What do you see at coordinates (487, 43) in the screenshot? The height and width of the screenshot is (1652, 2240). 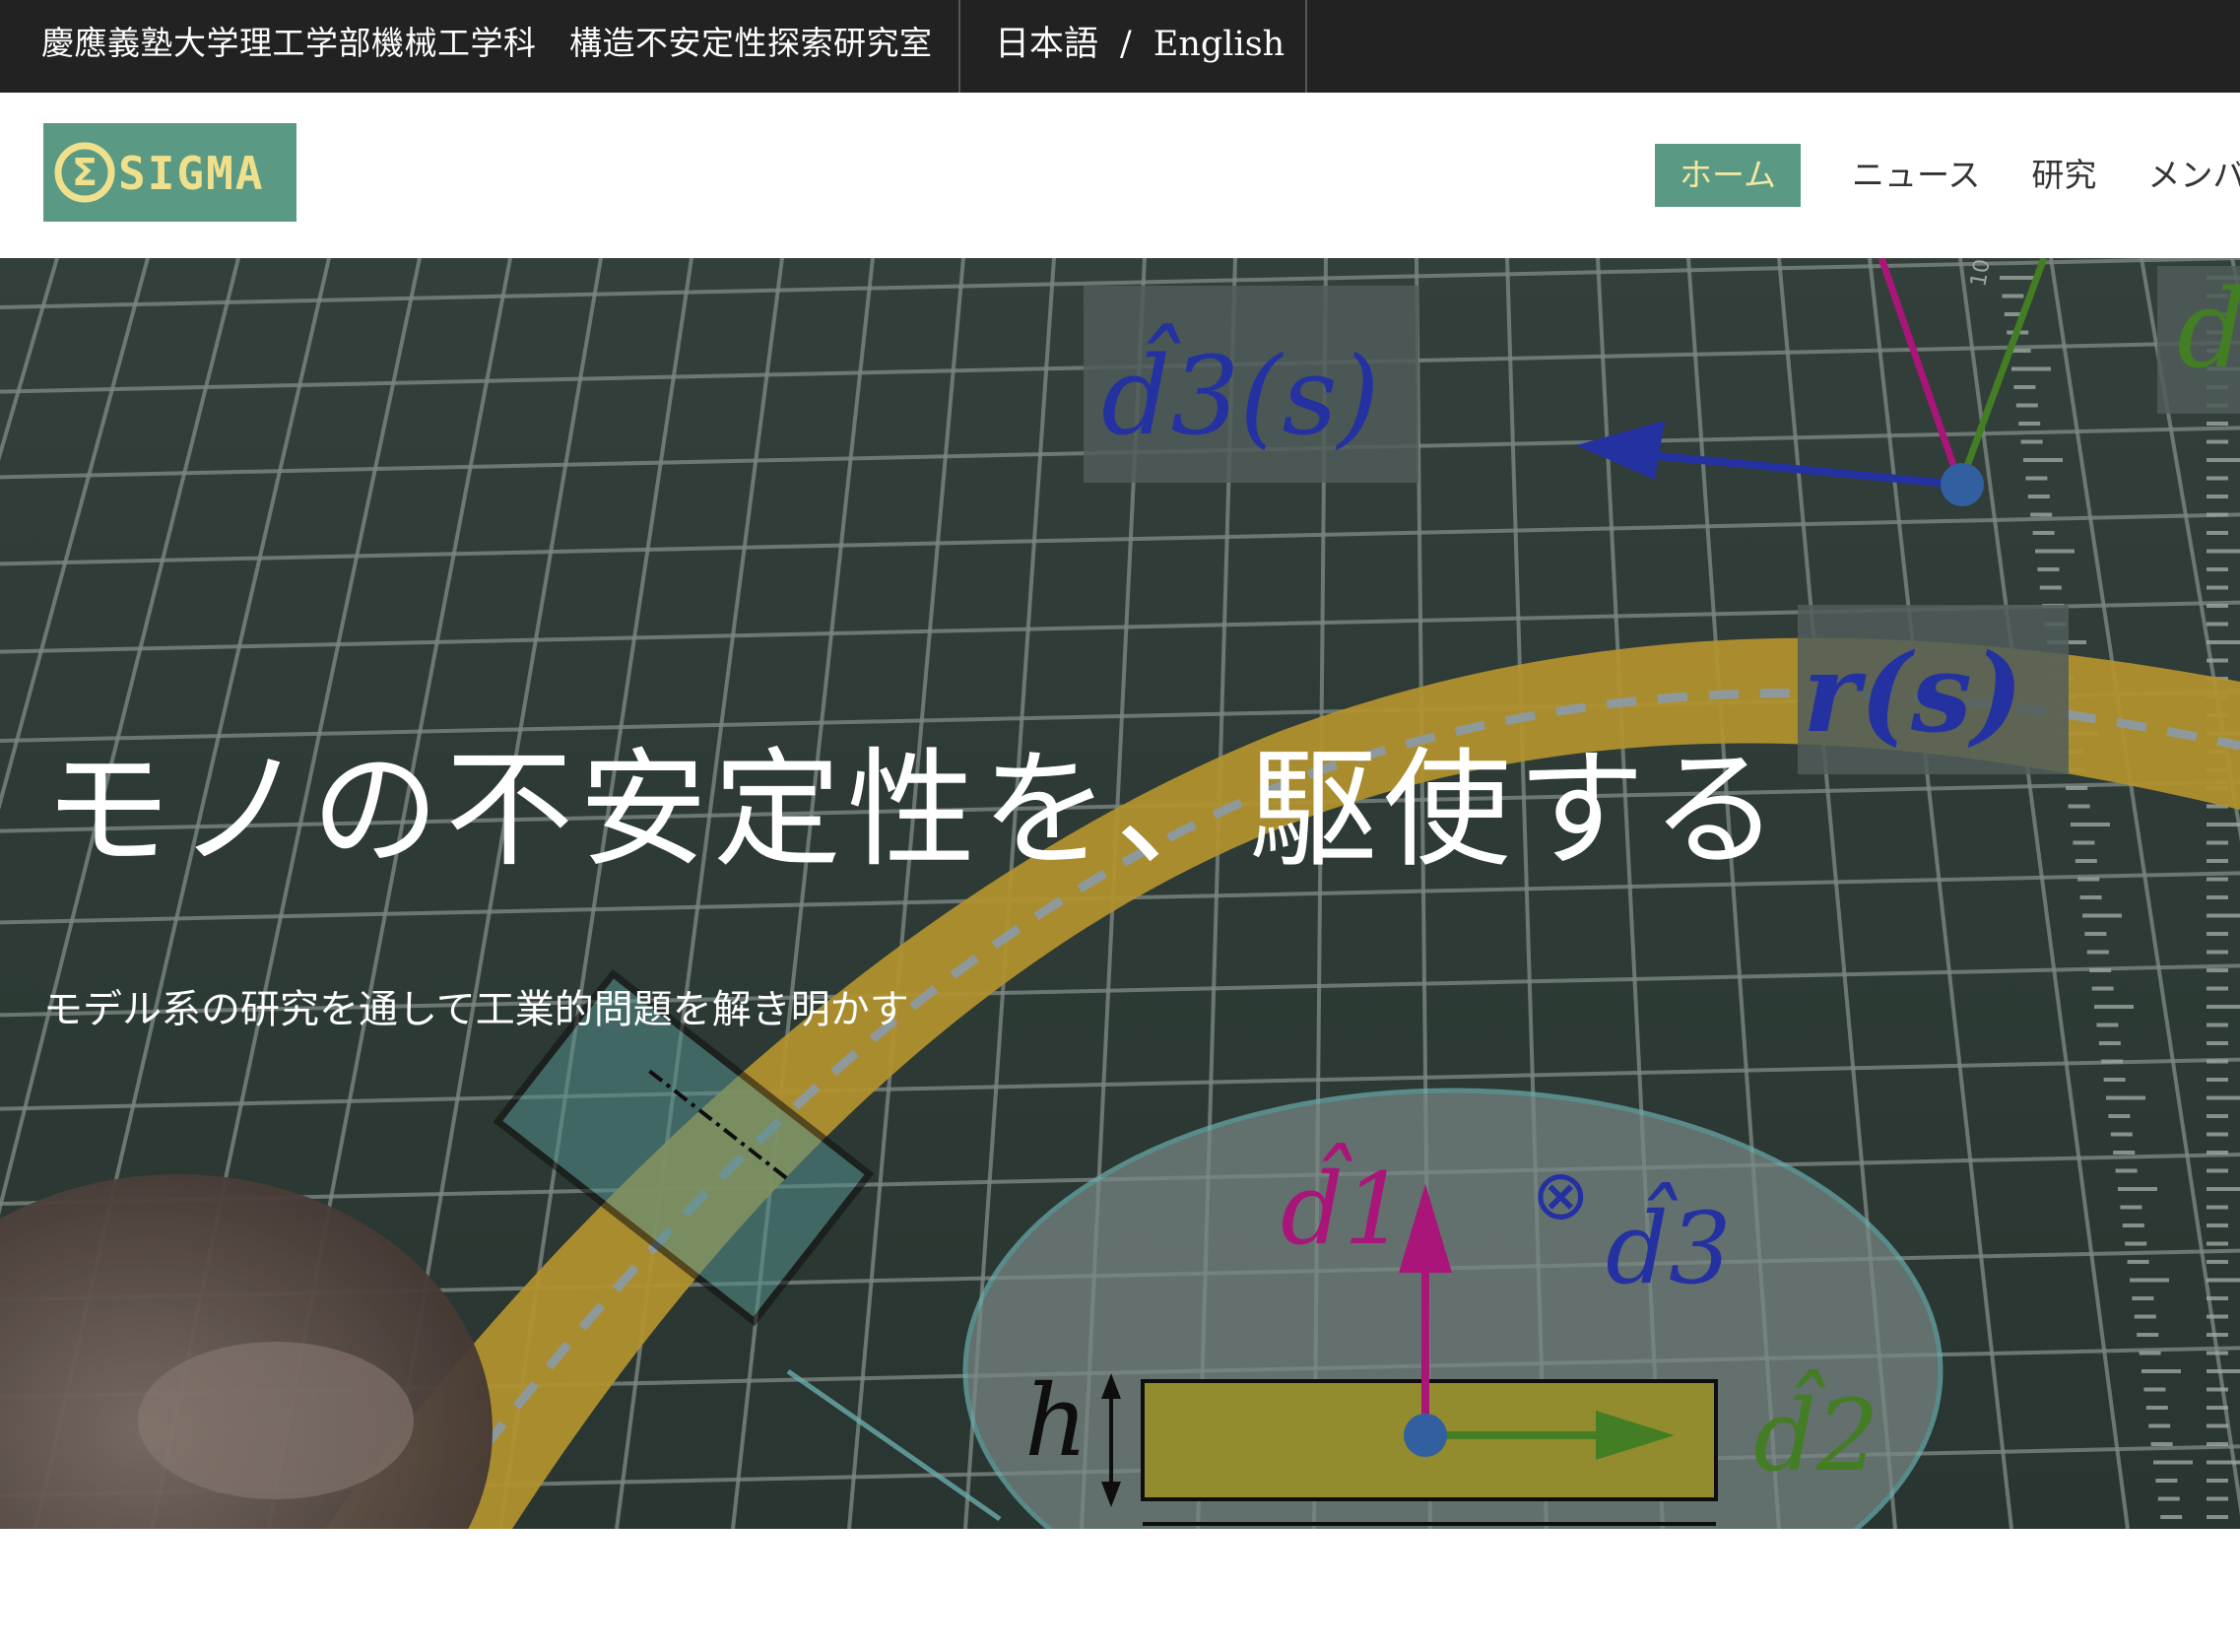 I see `lab-title: 慶應義塾大学理工学部機械工学科 構造不安定性探索研究室` at bounding box center [487, 43].